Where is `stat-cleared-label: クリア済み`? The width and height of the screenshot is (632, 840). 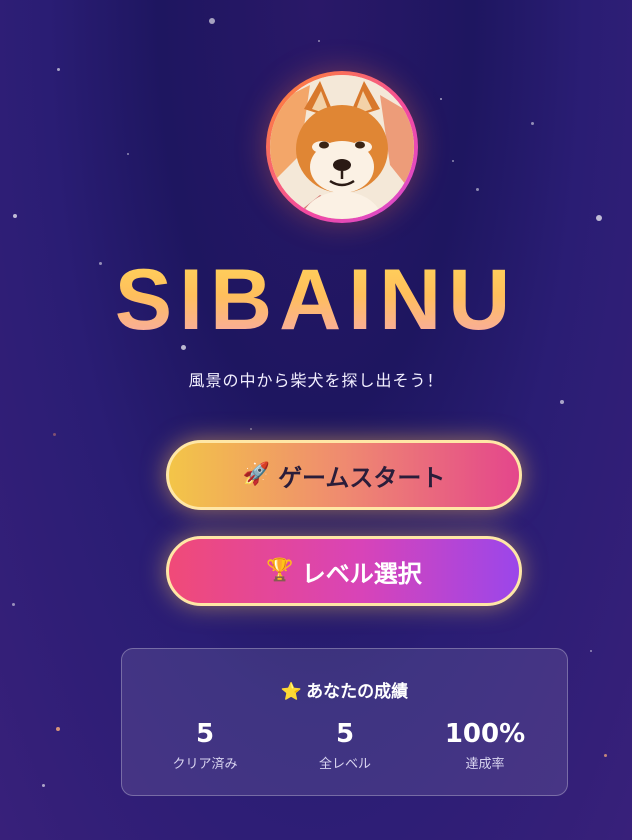
stat-cleared-label: クリア済み is located at coordinates (205, 764).